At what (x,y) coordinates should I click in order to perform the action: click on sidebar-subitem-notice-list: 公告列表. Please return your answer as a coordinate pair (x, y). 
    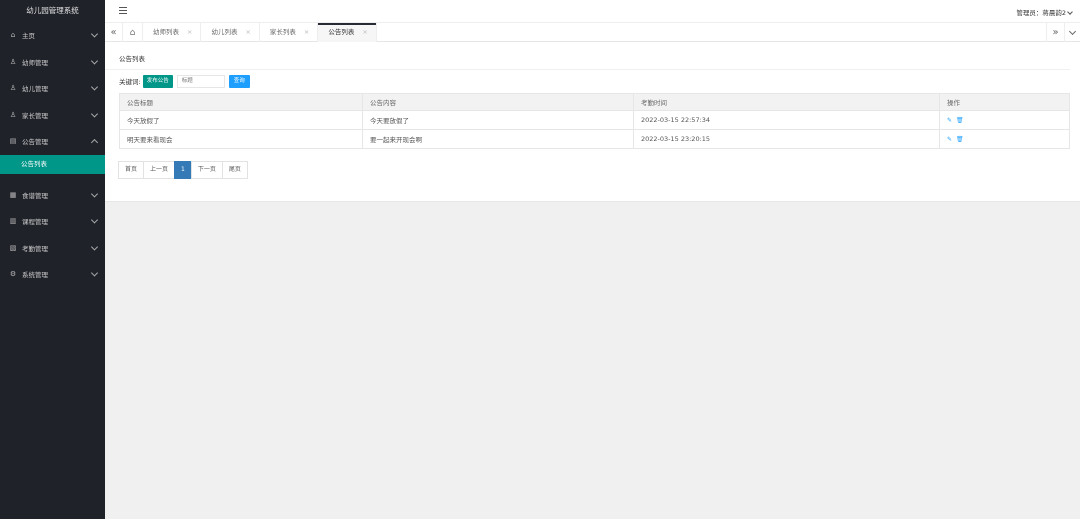
    Looking at the image, I should click on (52, 164).